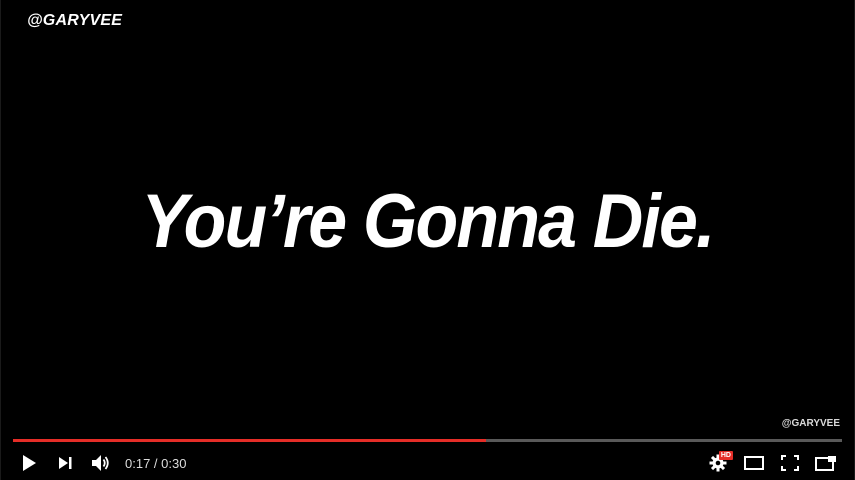 This screenshot has height=480, width=855. I want to click on video-headline-text: You’re Gonna Die., so click(428, 221).